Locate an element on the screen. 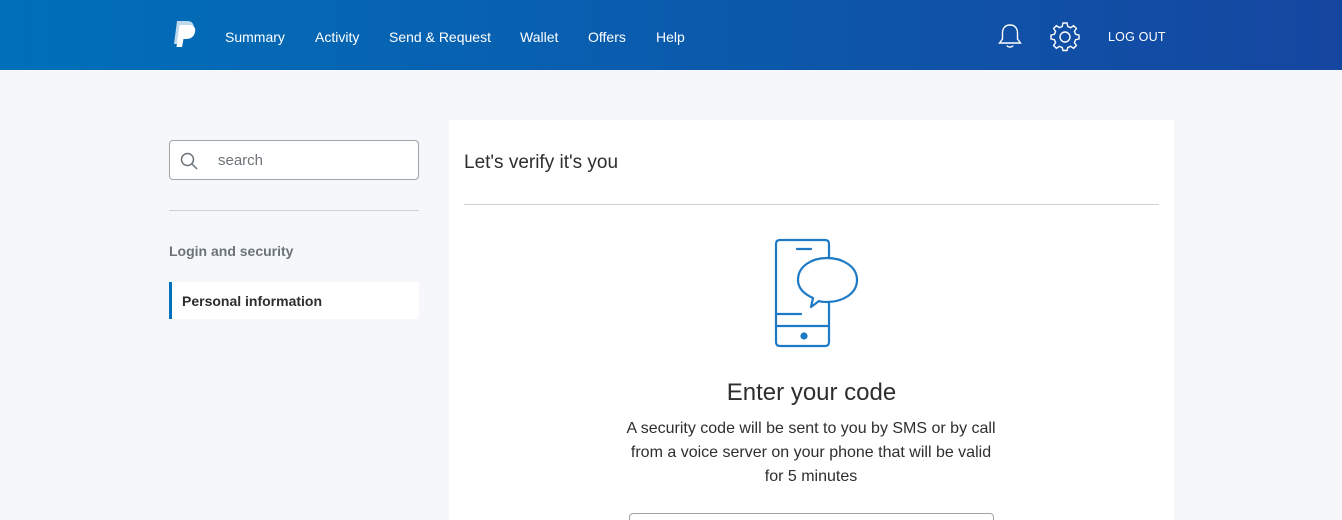 The height and width of the screenshot is (520, 1342). page-title: Let's verify it's you is located at coordinates (541, 162).